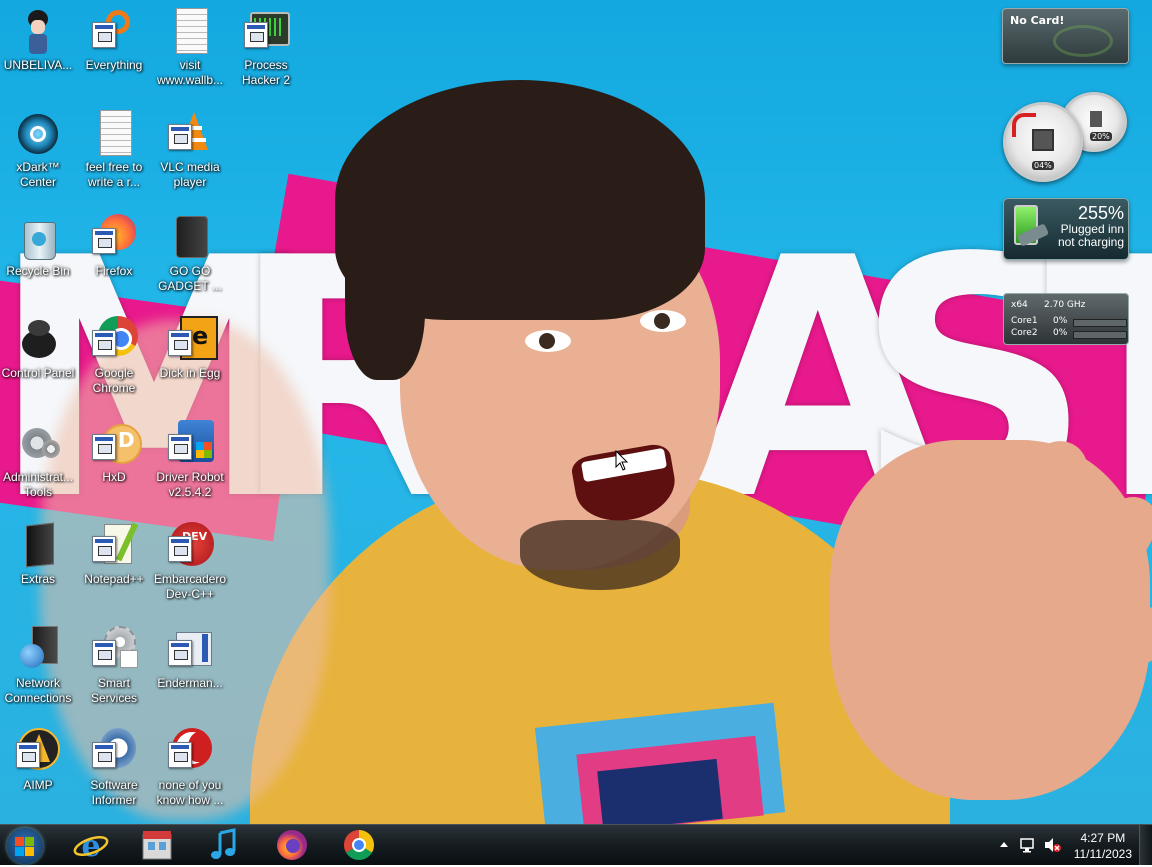 Image resolution: width=1152 pixels, height=867 pixels. I want to click on desktop-icon-process-hacker: Process Hacker 2, so click(266, 48).